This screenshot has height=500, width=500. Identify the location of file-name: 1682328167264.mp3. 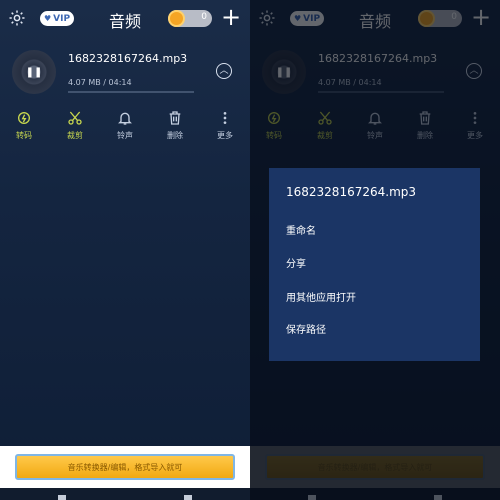
(128, 58).